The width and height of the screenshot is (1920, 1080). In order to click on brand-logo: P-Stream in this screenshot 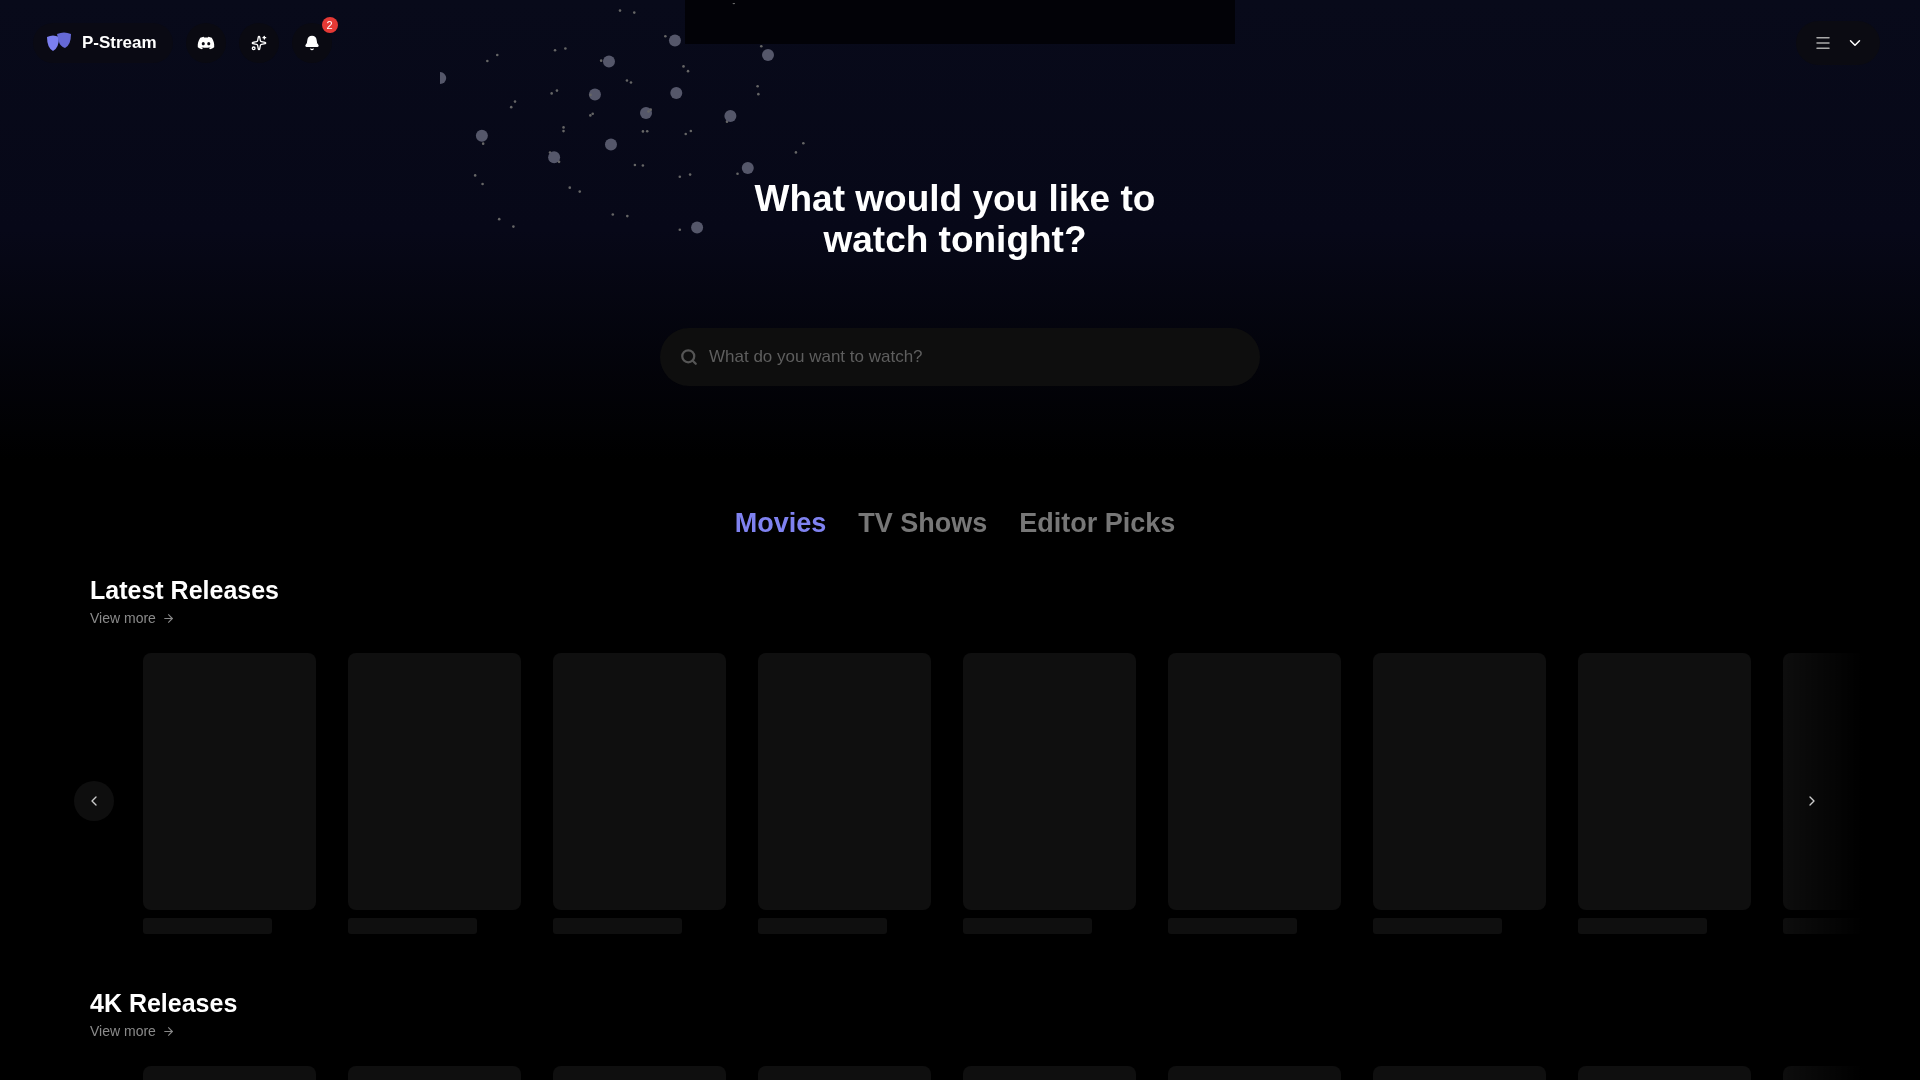, I will do `click(103, 43)`.